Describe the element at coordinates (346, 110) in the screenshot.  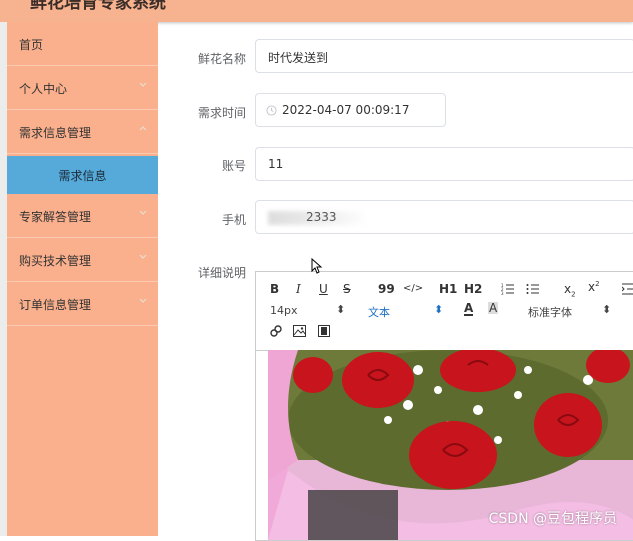
I see `demand-time-value: 2022-04-07 00:09:17` at that location.